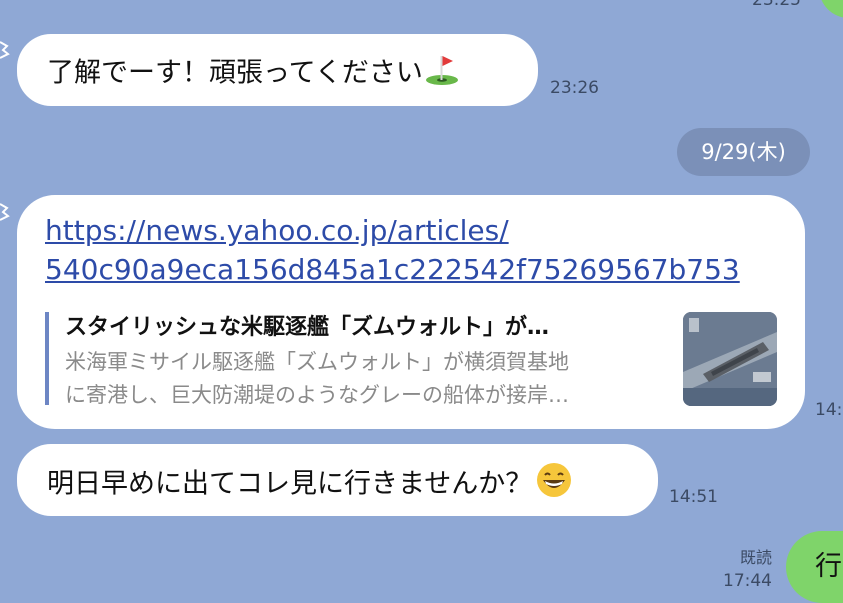 The width and height of the screenshot is (843, 603). Describe the element at coordinates (743, 152) in the screenshot. I see `date-separator: 9/29(木)` at that location.